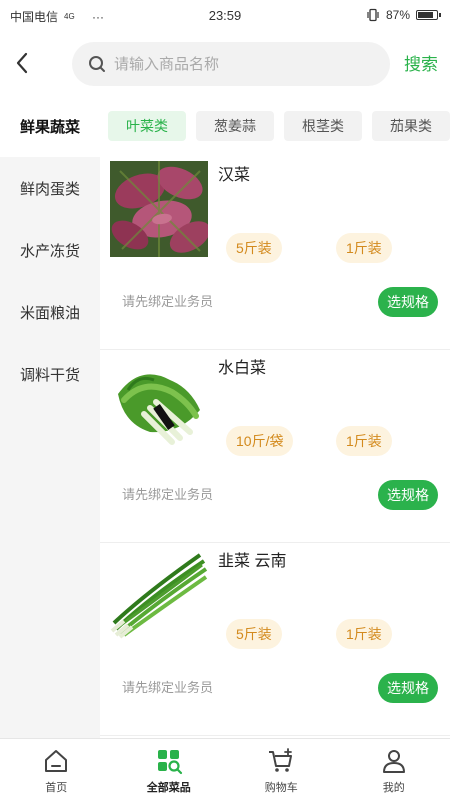  What do you see at coordinates (159, 209) in the screenshot?
I see `product-image-amaranth` at bounding box center [159, 209].